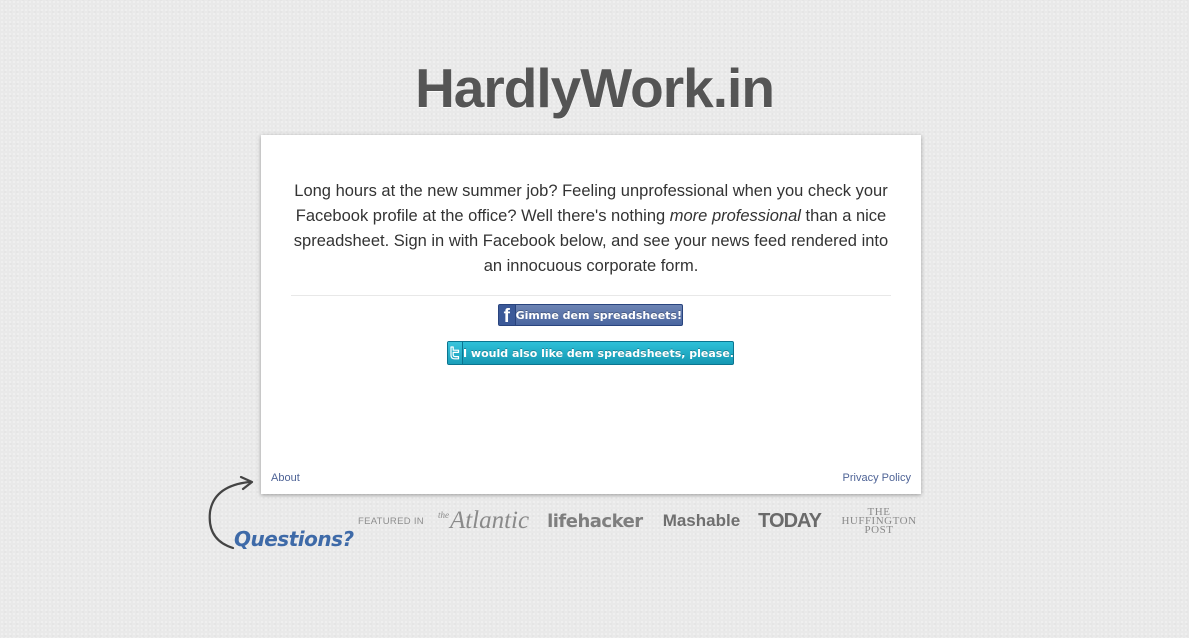 This screenshot has height=638, width=1189. What do you see at coordinates (391, 521) in the screenshot?
I see `featured-in-label: FEATURED IN` at bounding box center [391, 521].